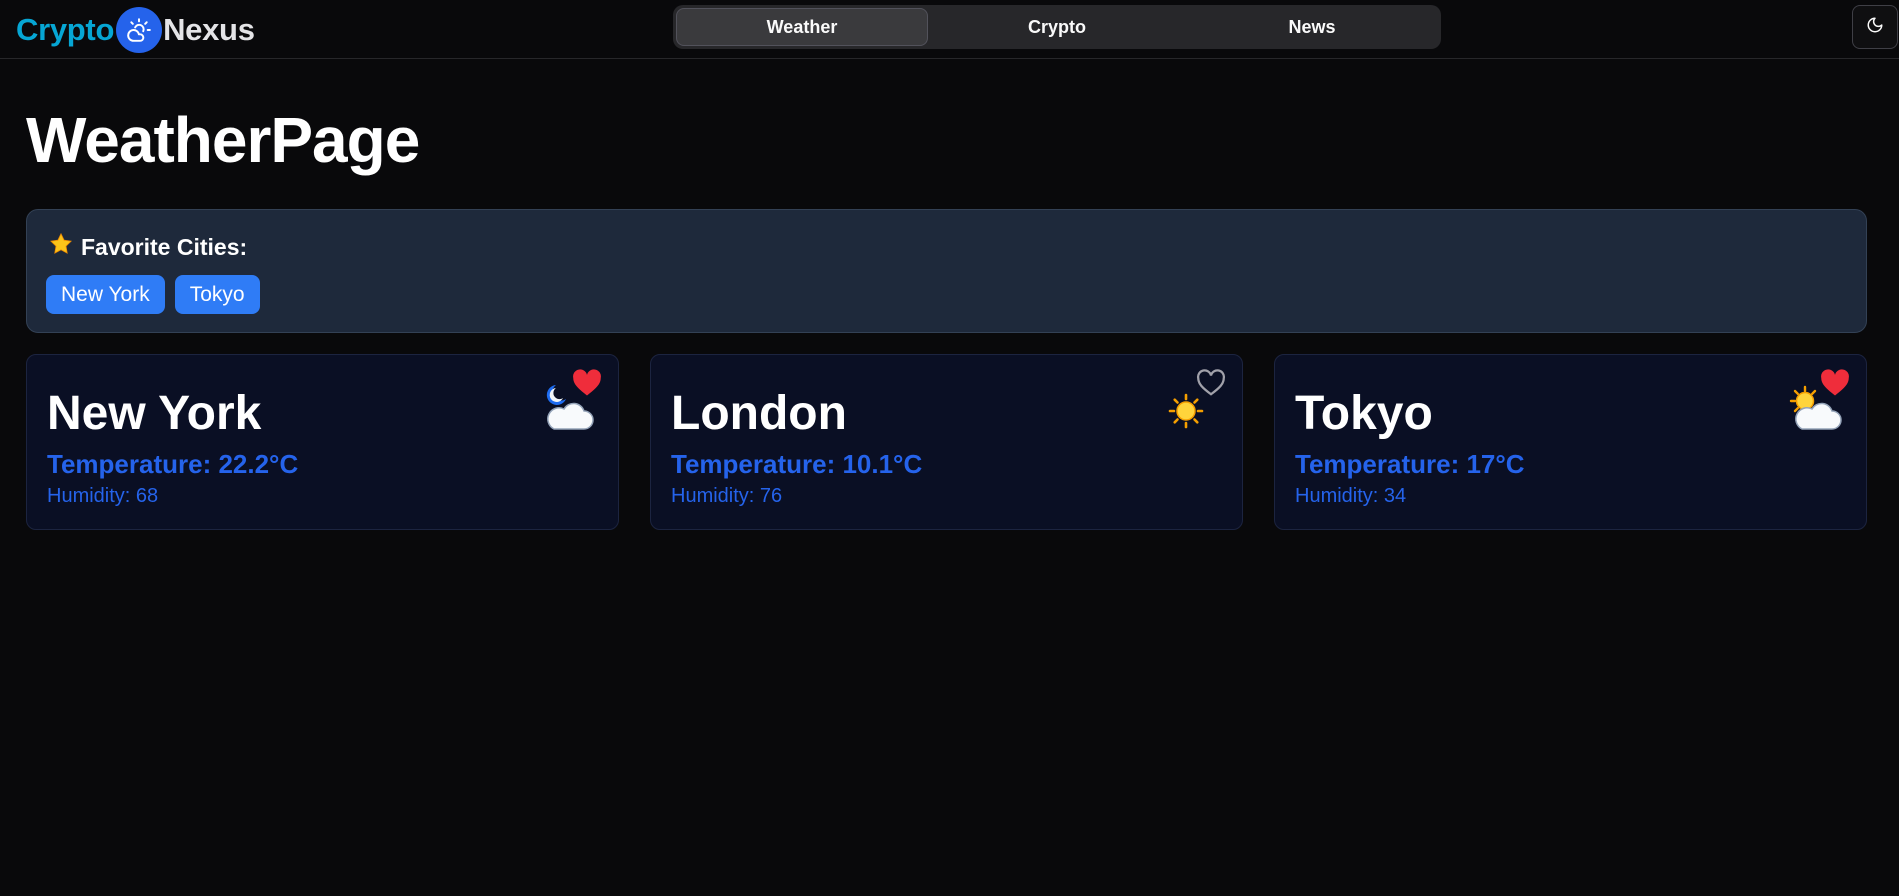 The image size is (1899, 896). What do you see at coordinates (65, 29) in the screenshot?
I see `brand-name-part1: Crypto` at bounding box center [65, 29].